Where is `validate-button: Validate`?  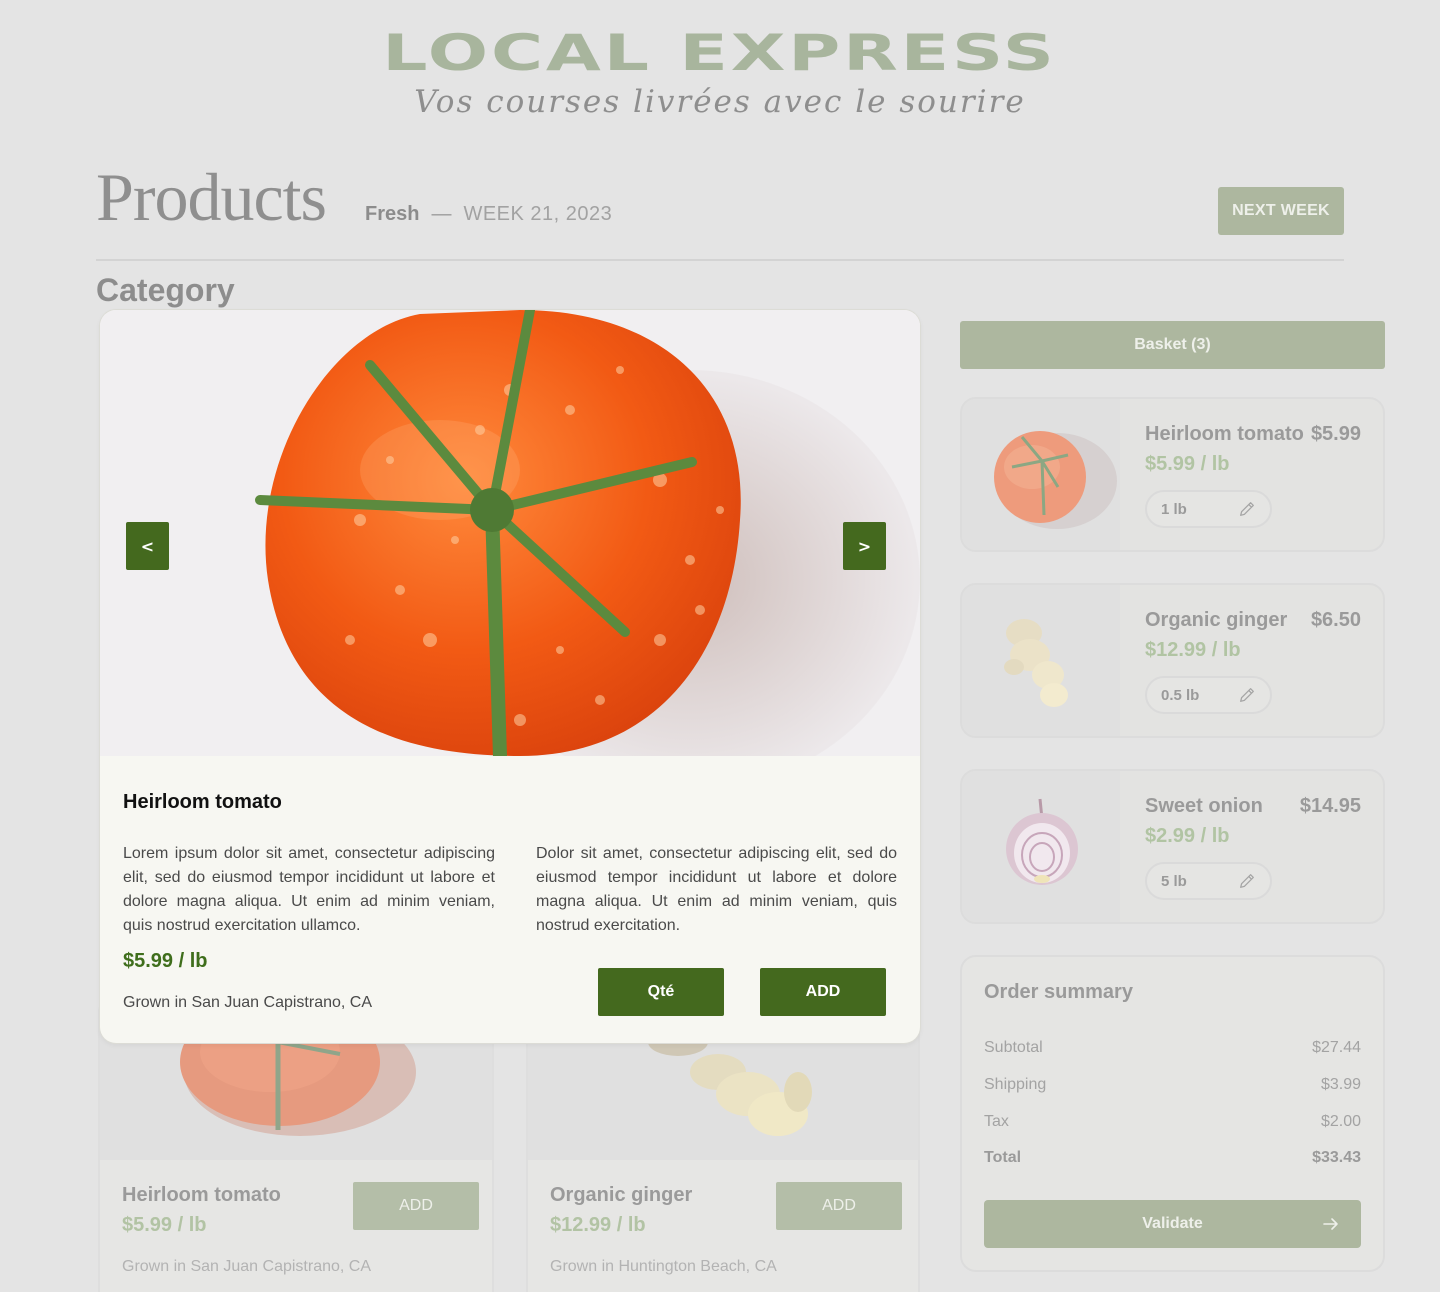
validate-button: Validate is located at coordinates (1172, 1224).